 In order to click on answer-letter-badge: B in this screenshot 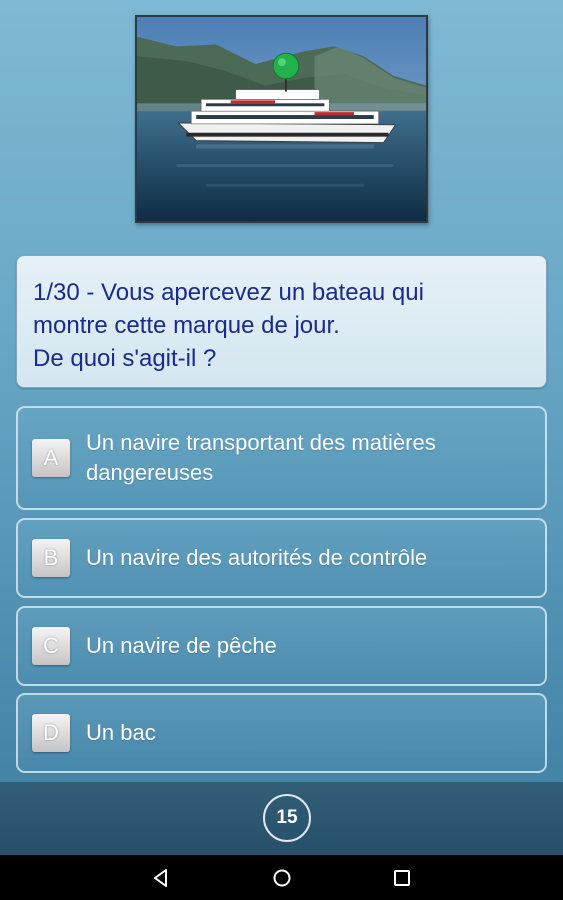, I will do `click(51, 558)`.